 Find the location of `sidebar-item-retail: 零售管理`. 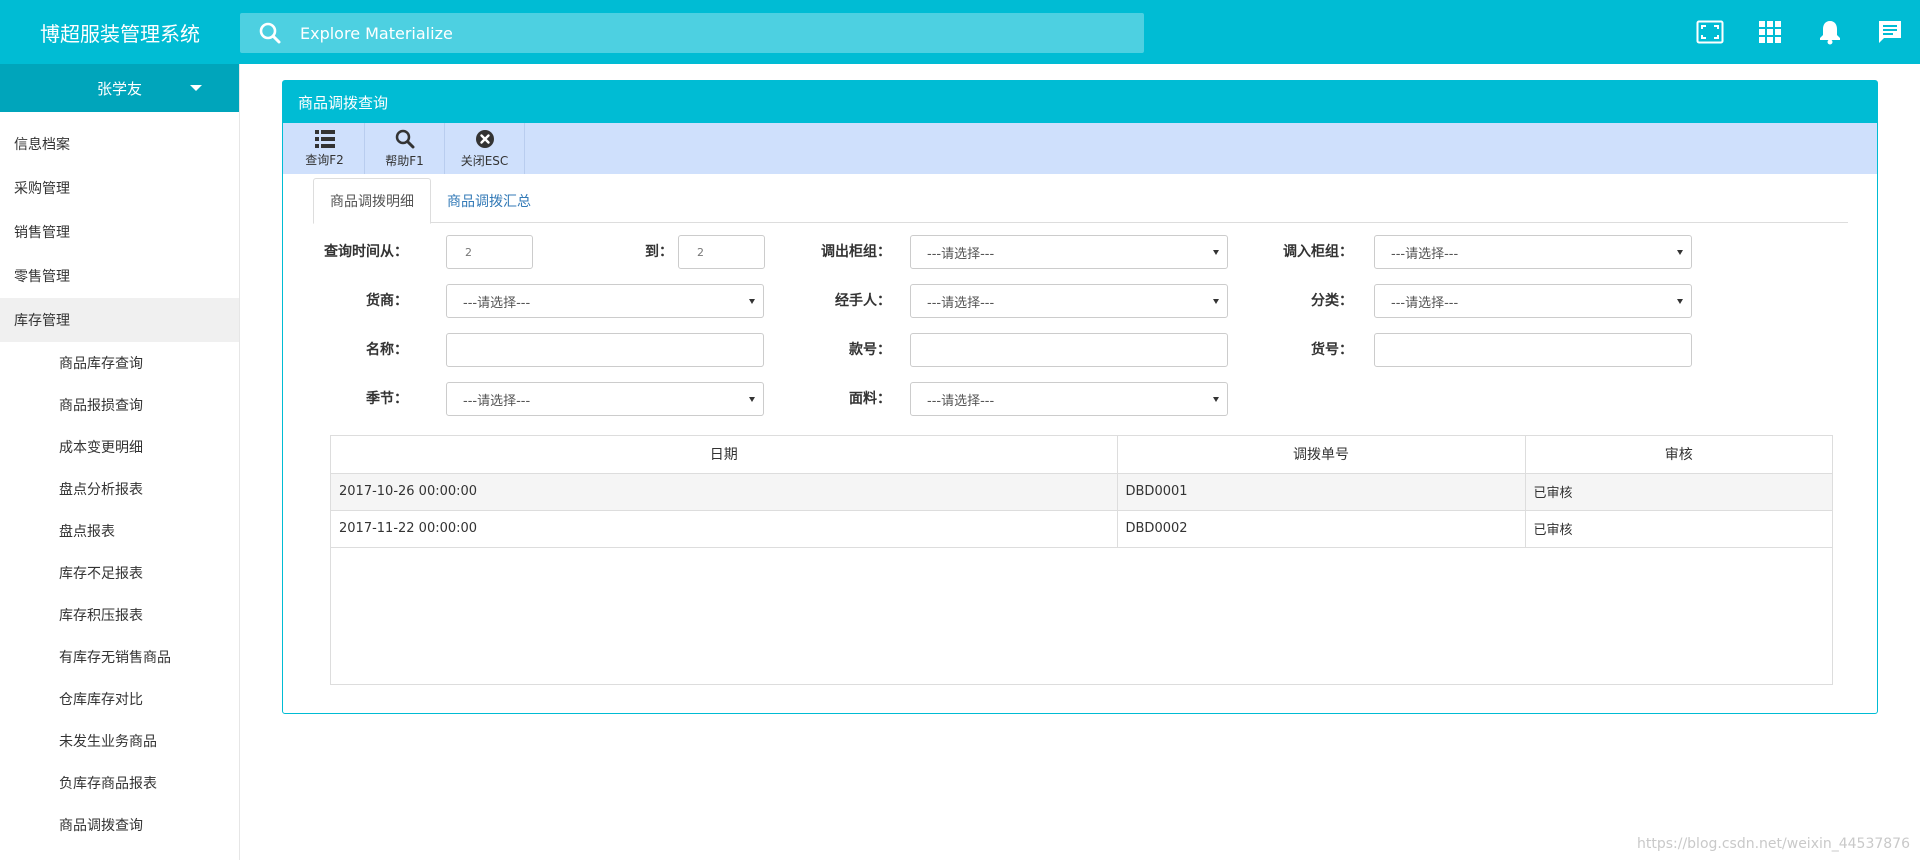

sidebar-item-retail: 零售管理 is located at coordinates (119, 276).